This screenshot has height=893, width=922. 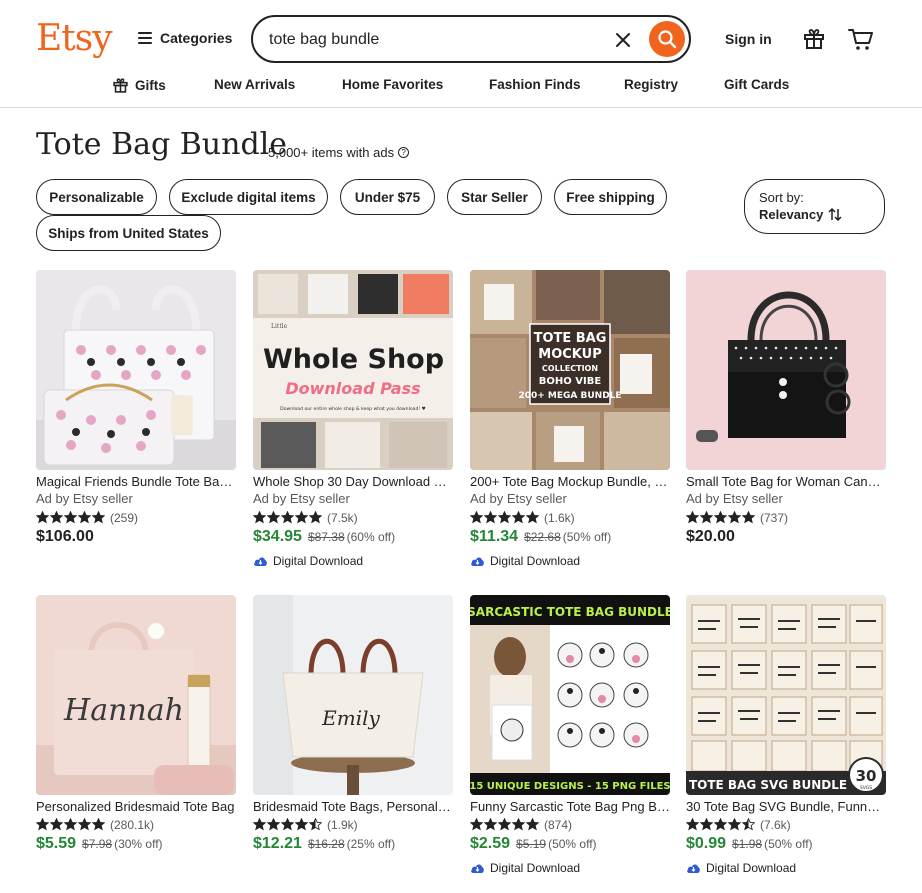 I want to click on listing-rating: (874), so click(x=570, y=824).